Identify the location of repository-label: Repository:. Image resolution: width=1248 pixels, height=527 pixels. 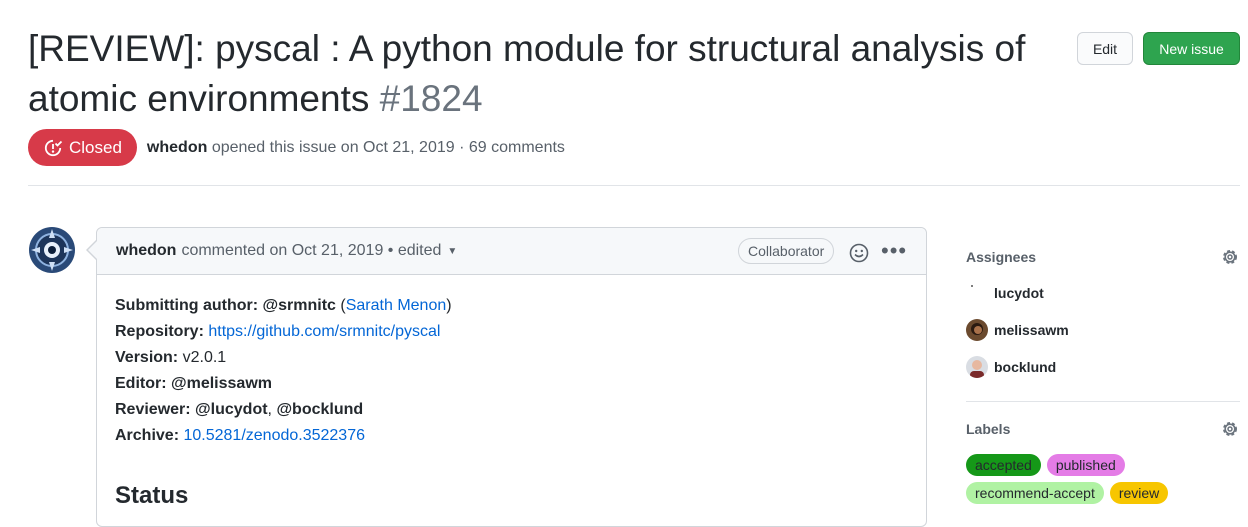
(159, 331).